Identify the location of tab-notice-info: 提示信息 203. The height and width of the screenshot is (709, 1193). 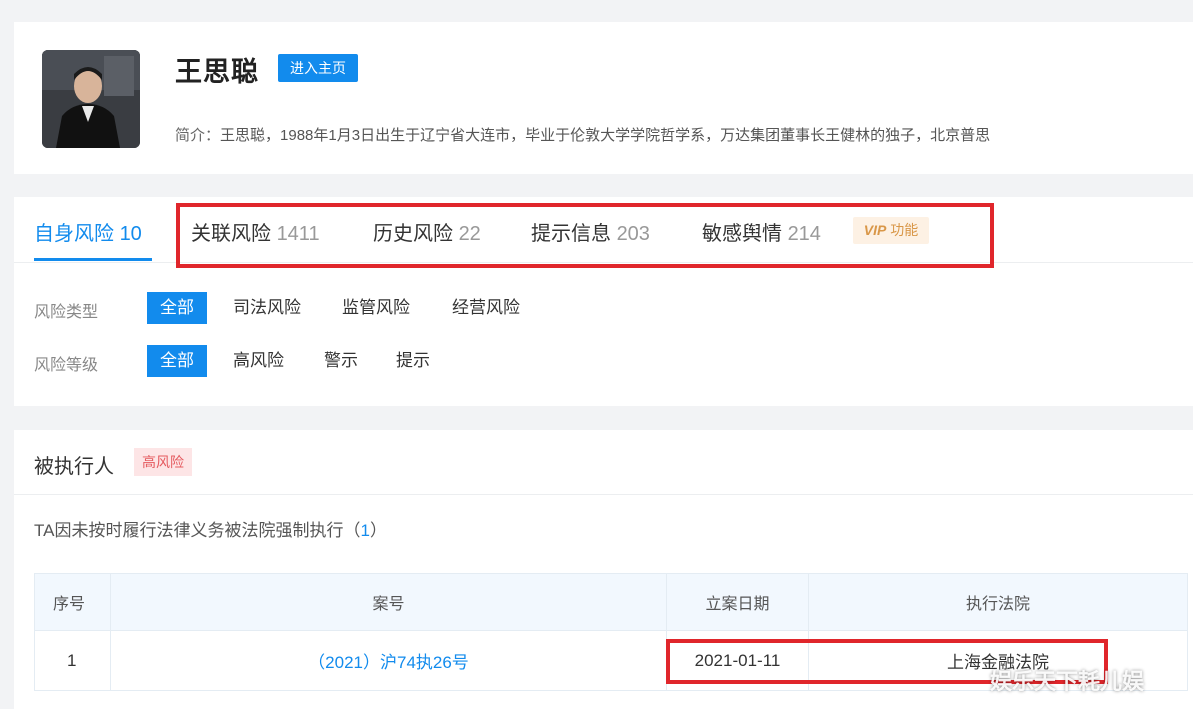
(590, 231).